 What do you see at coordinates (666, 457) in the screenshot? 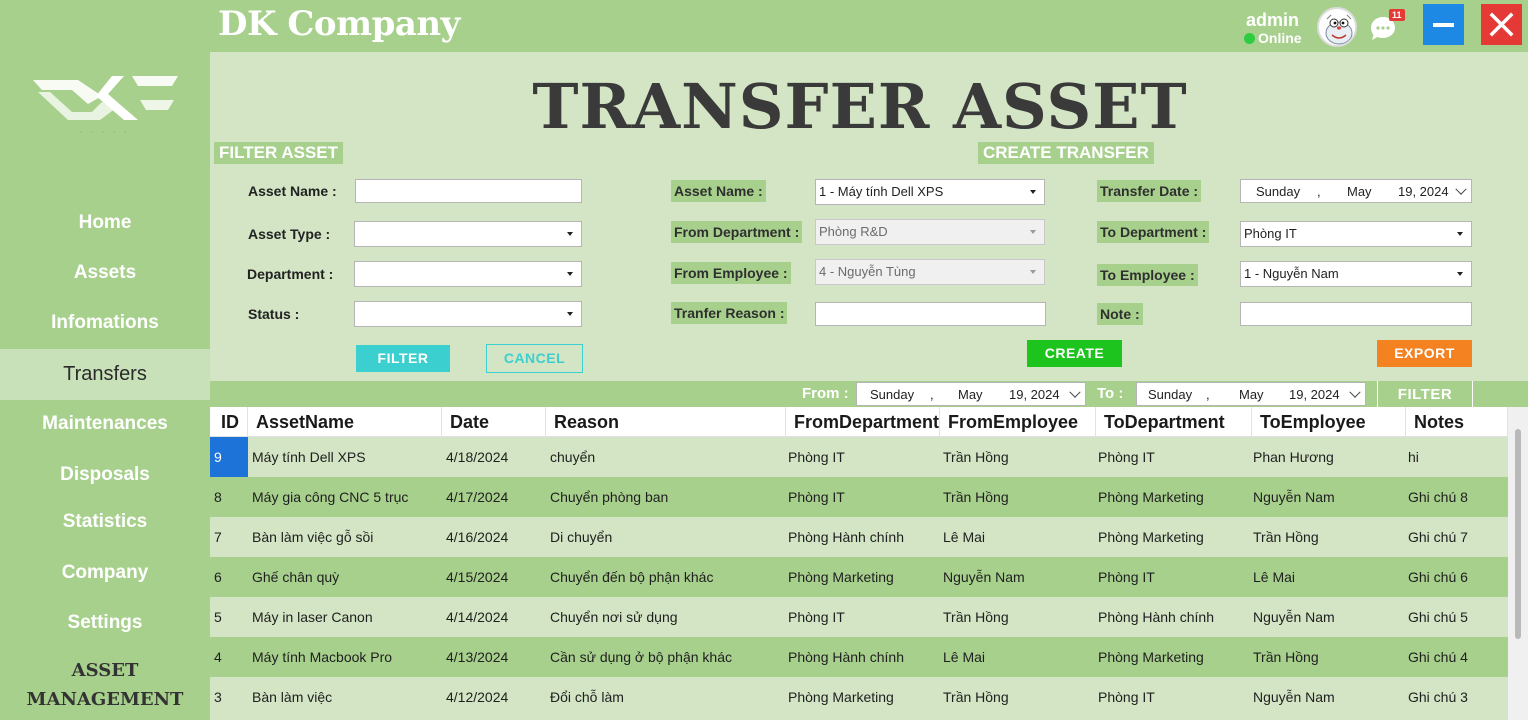
I see `cell-reason: chuyển` at bounding box center [666, 457].